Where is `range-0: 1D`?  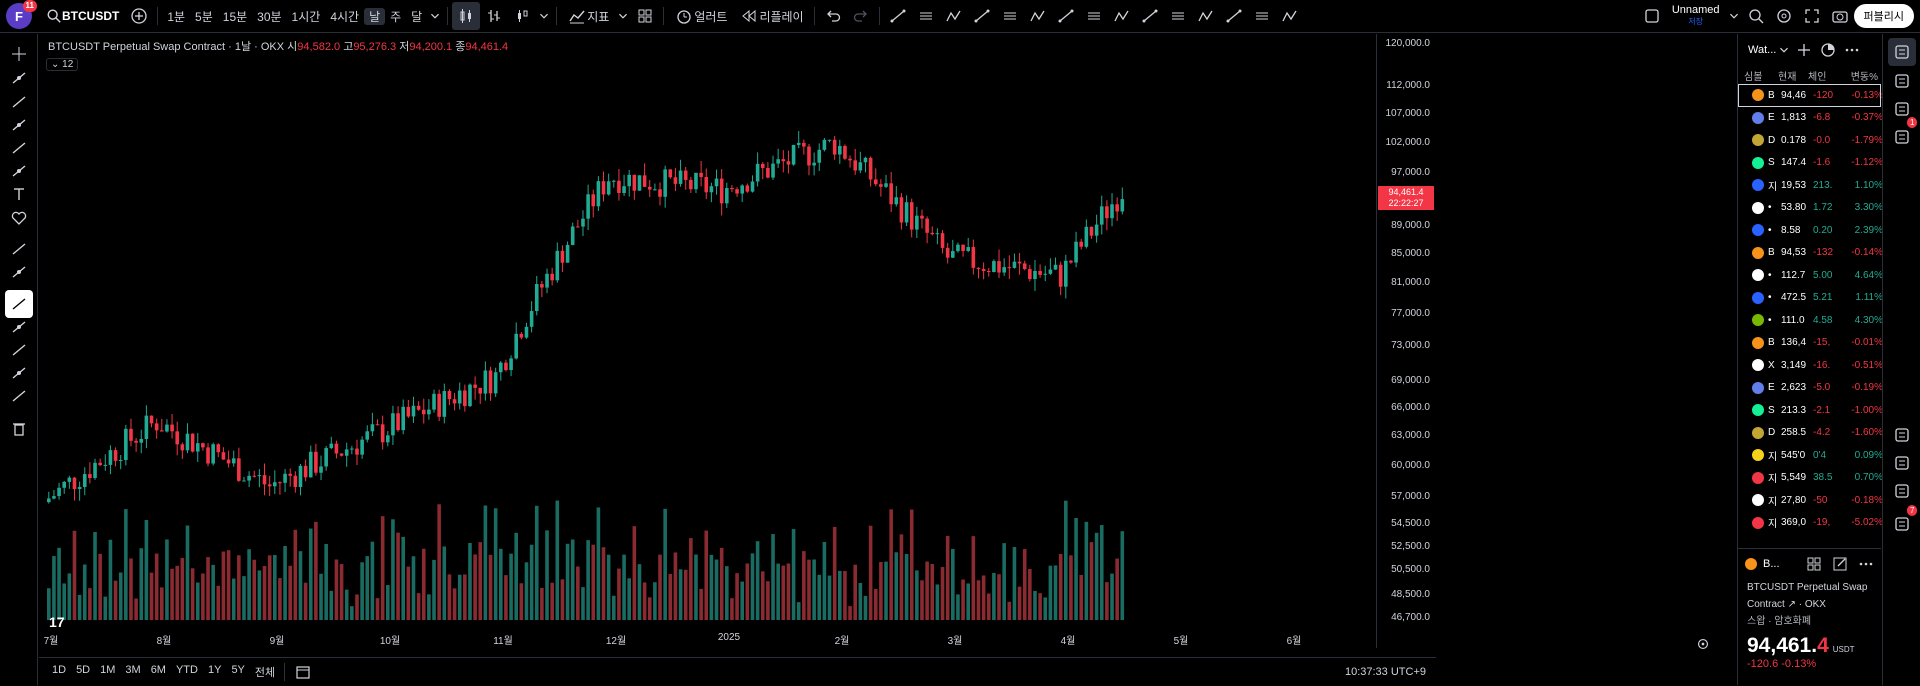 range-0: 1D is located at coordinates (59, 672).